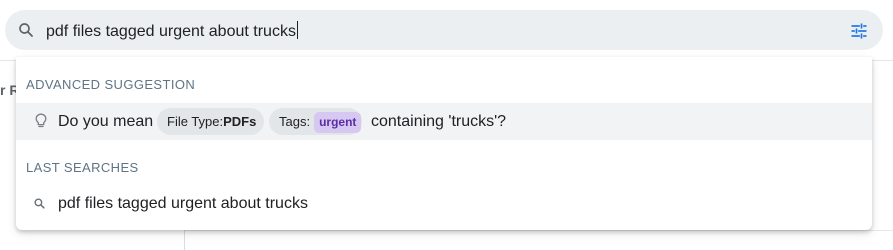  What do you see at coordinates (295, 121) in the screenshot?
I see `tags-label: Tags:` at bounding box center [295, 121].